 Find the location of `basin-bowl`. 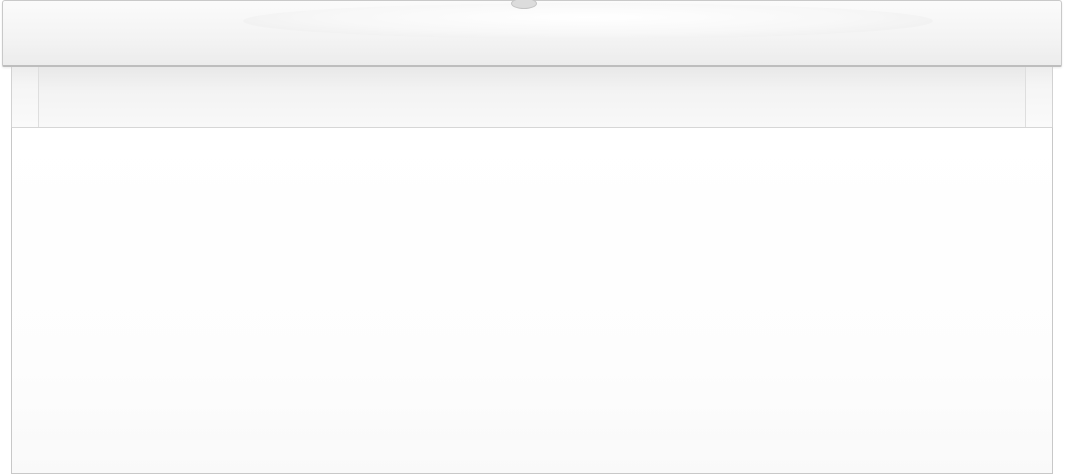

basin-bowl is located at coordinates (588, 21).